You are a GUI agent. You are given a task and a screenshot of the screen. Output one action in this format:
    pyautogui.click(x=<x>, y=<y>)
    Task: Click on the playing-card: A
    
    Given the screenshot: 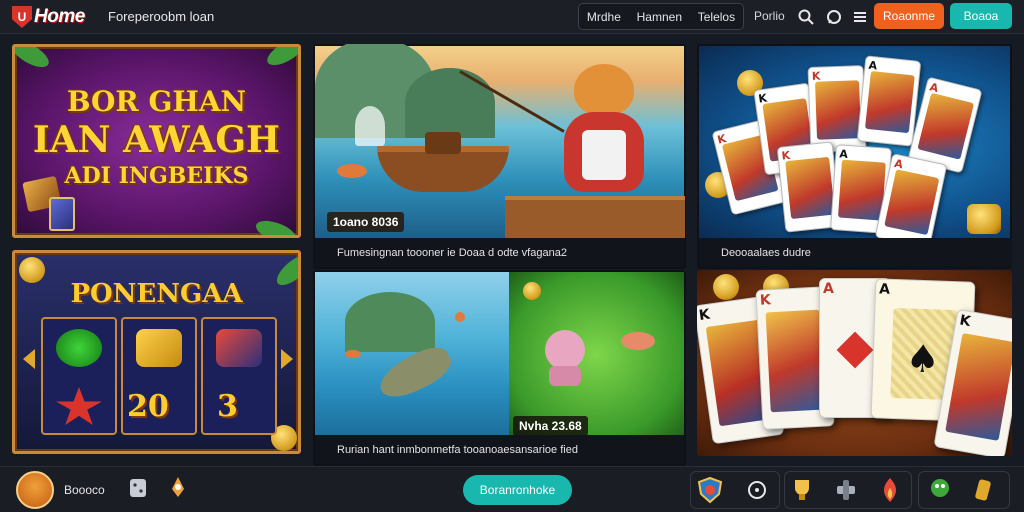 What is the action you would take?
    pyautogui.click(x=889, y=101)
    